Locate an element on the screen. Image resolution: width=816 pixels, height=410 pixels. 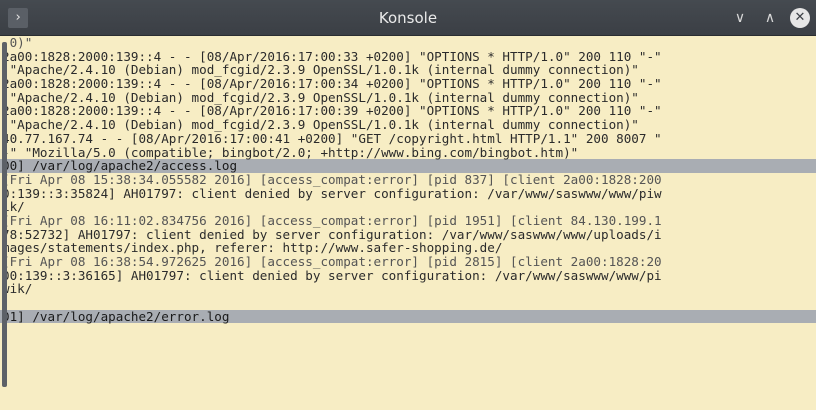
terminal-line: wik/ is located at coordinates (17, 289).